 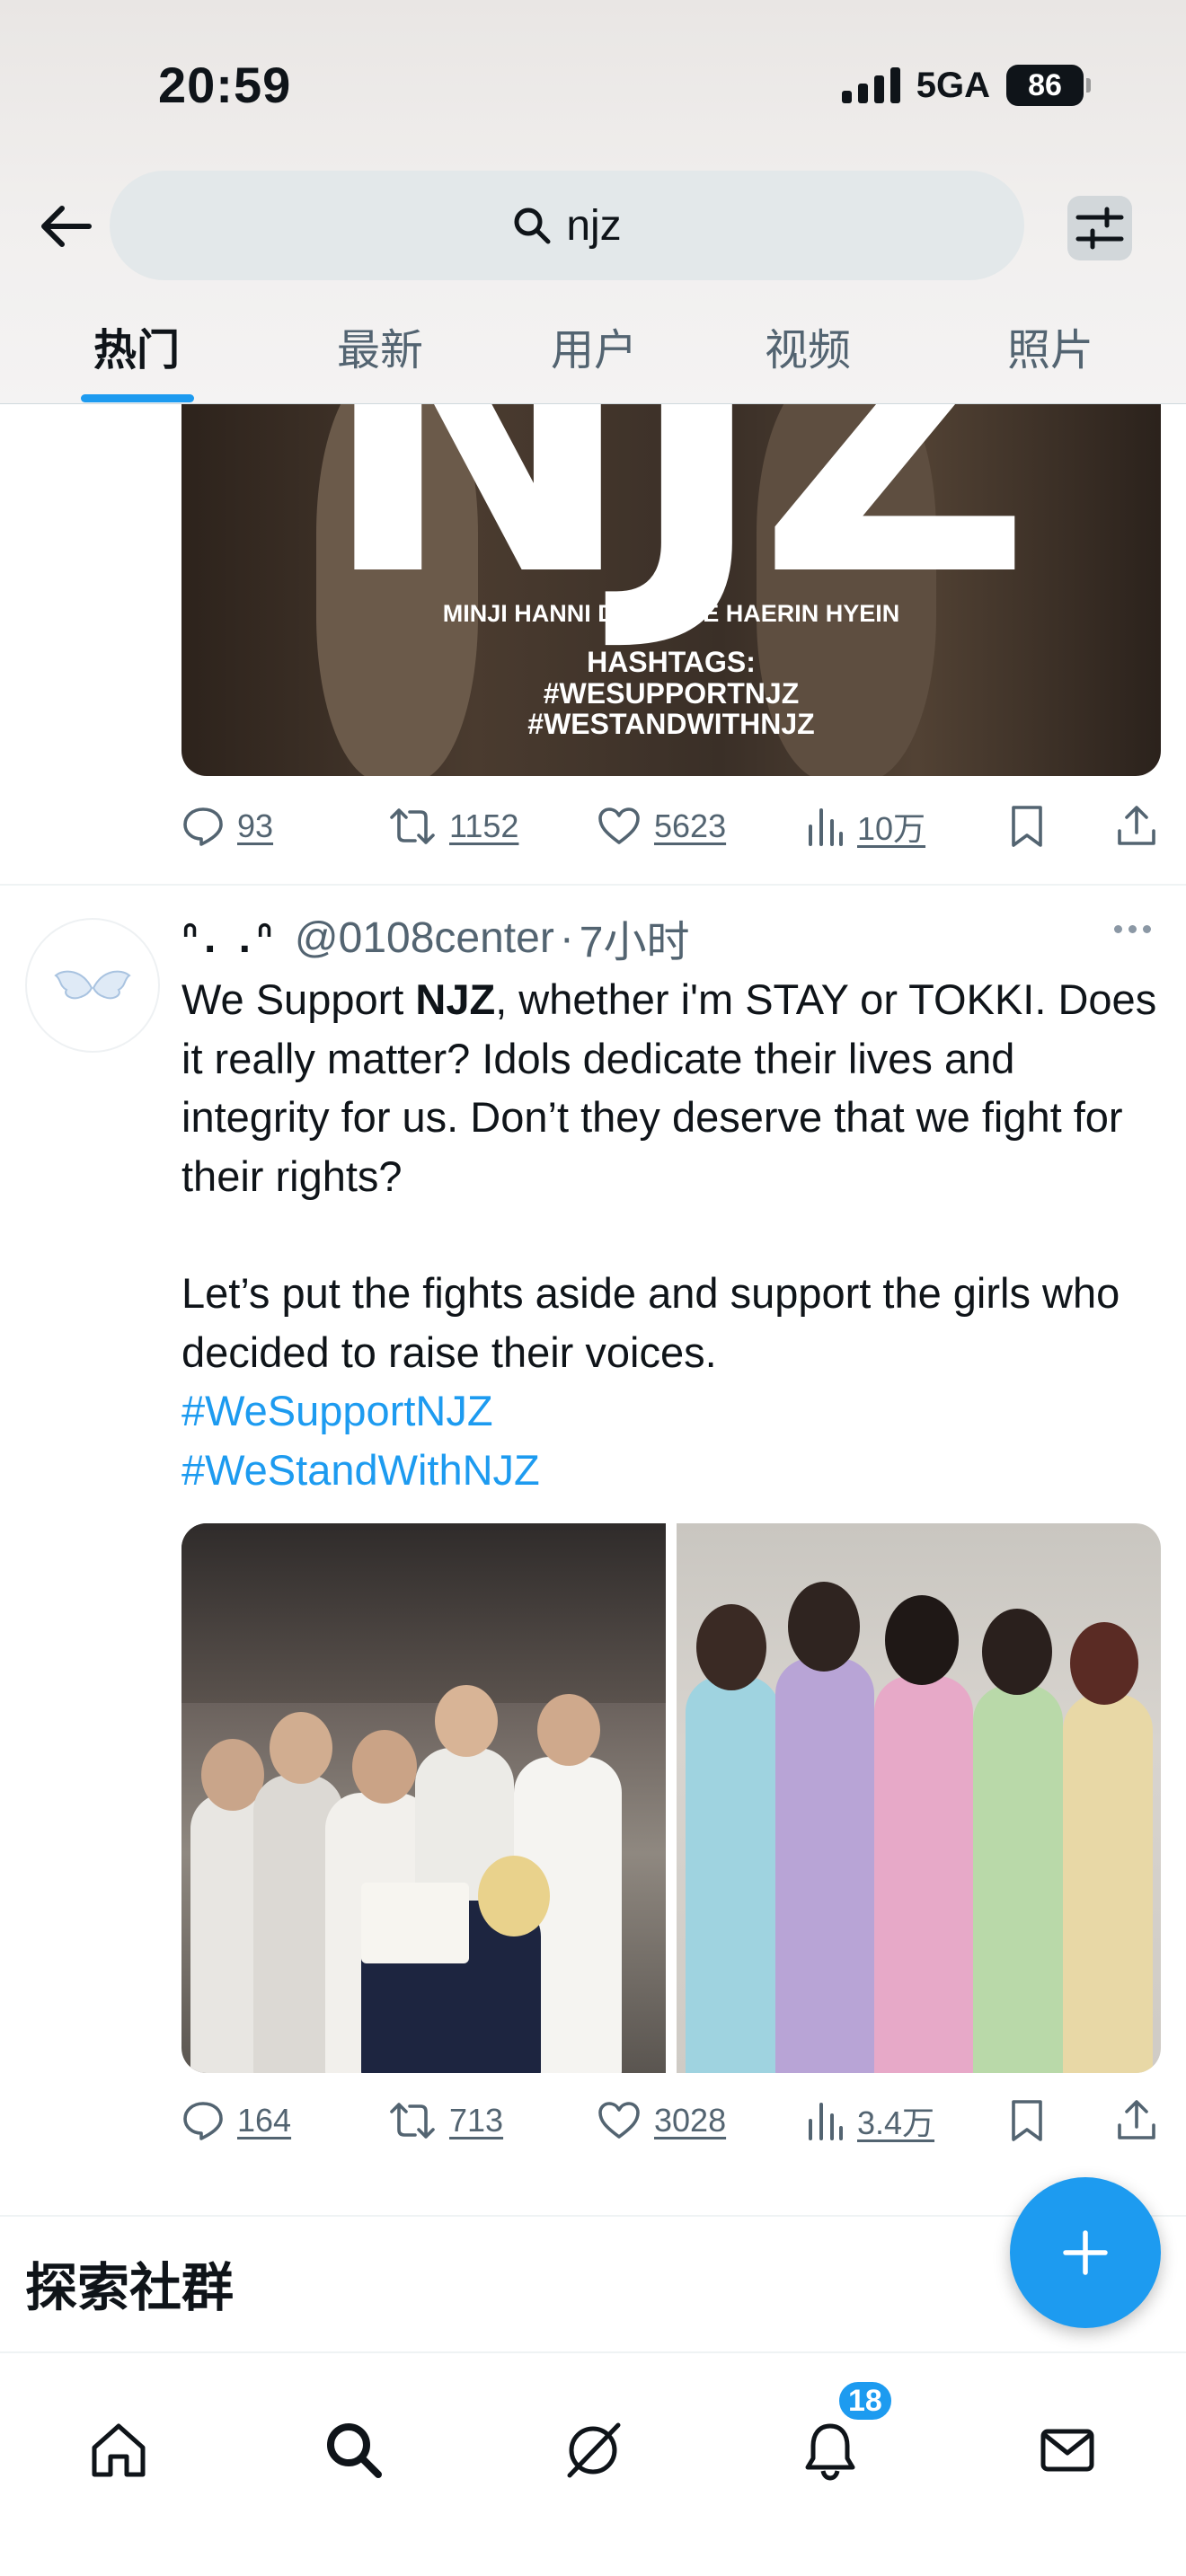 I want to click on like-button: 5623, so click(x=701, y=826).